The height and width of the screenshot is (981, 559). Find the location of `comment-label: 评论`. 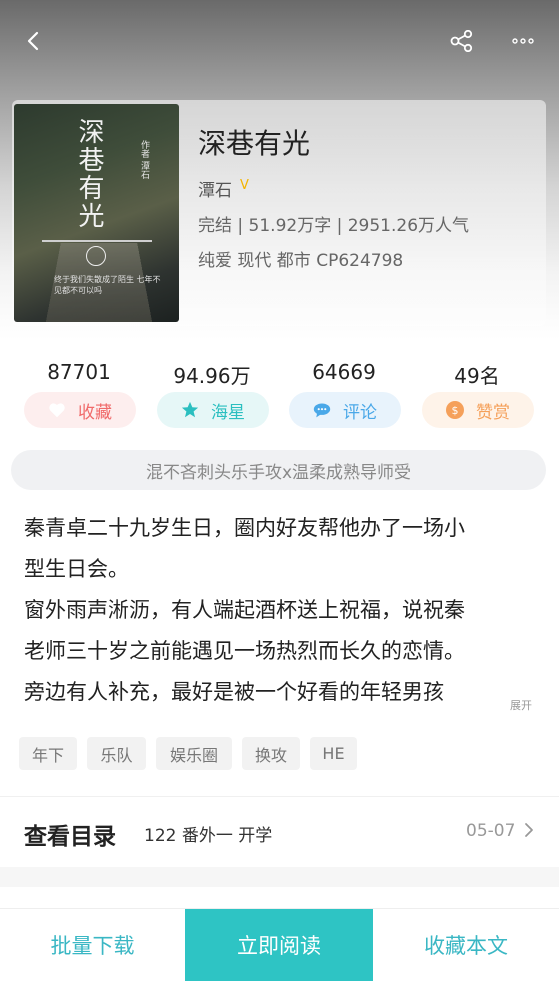

comment-label: 评论 is located at coordinates (360, 412).